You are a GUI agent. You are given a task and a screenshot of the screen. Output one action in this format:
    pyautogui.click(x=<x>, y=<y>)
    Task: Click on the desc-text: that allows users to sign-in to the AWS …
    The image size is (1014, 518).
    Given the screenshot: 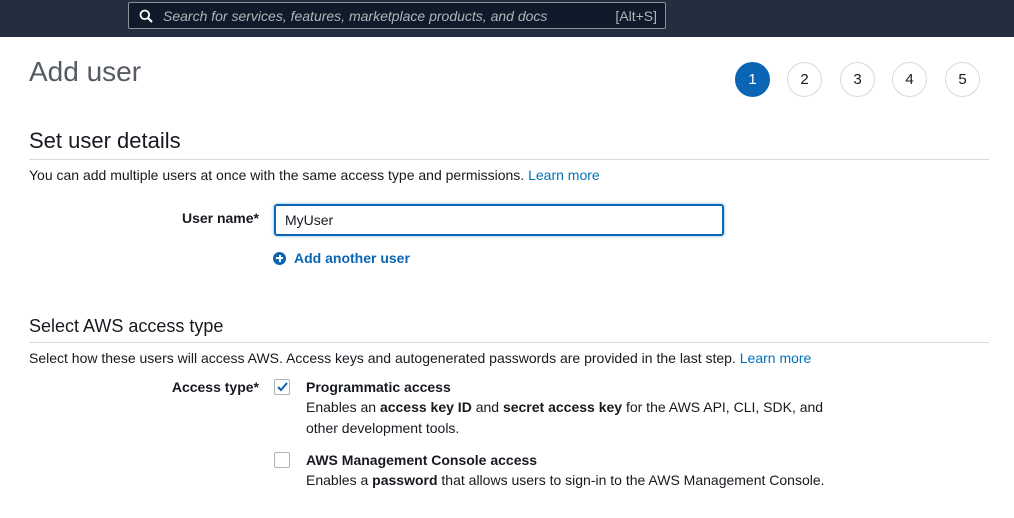 What is the action you would take?
    pyautogui.click(x=631, y=480)
    